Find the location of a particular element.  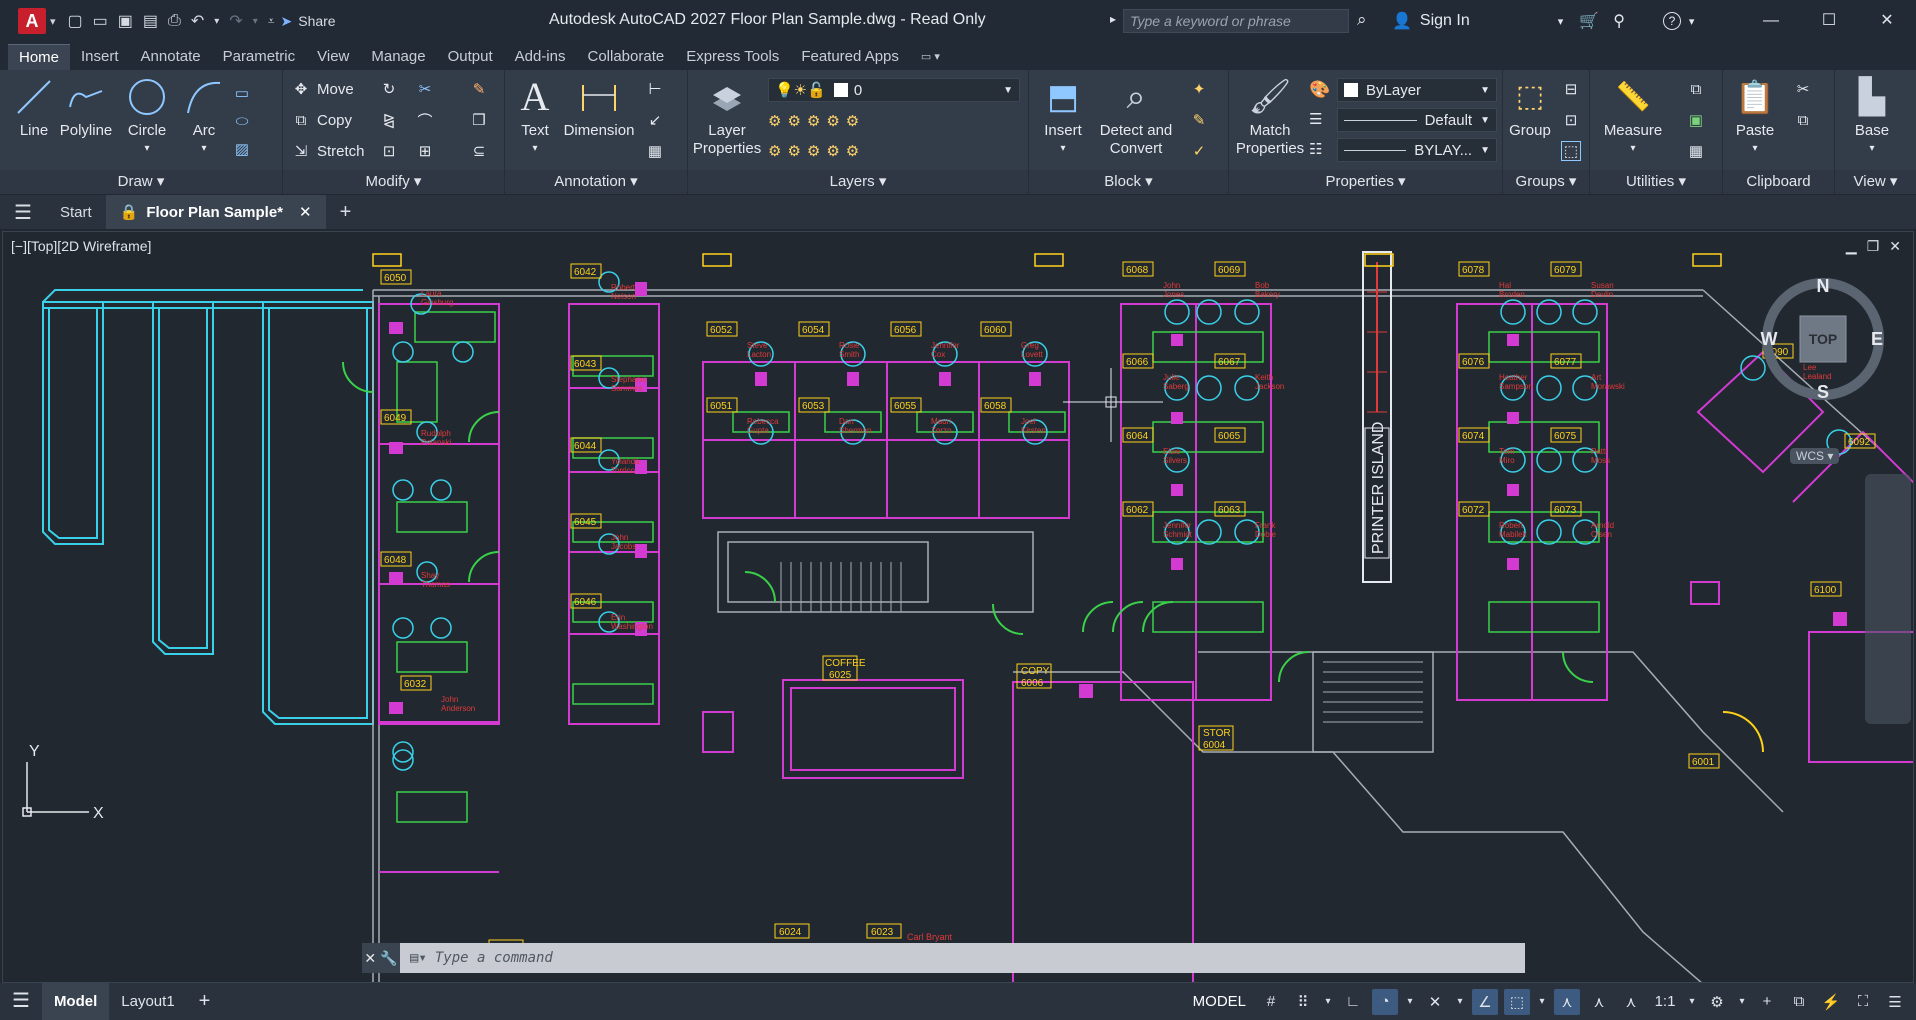

layer-tools-row1: ⚙⚙⚙⚙⚙ is located at coordinates (816, 121).